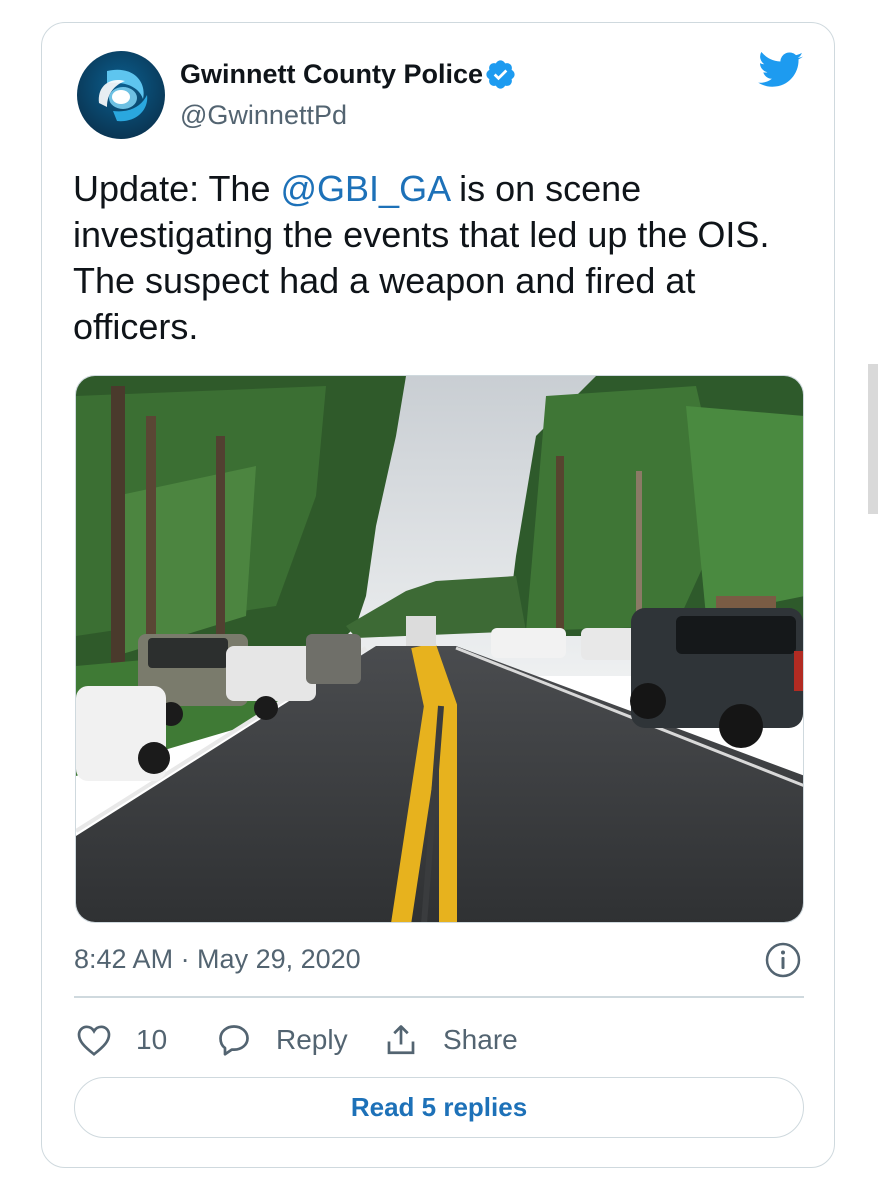 The height and width of the screenshot is (1200, 878). I want to click on scrollbar, so click(873, 439).